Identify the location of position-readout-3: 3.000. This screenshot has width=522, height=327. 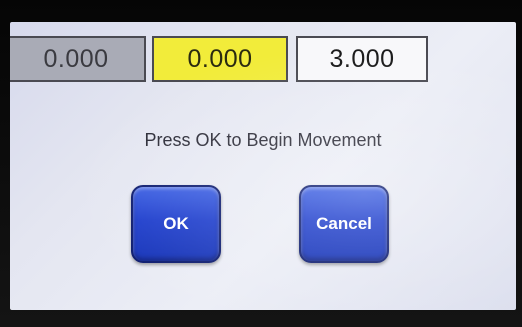
(362, 59).